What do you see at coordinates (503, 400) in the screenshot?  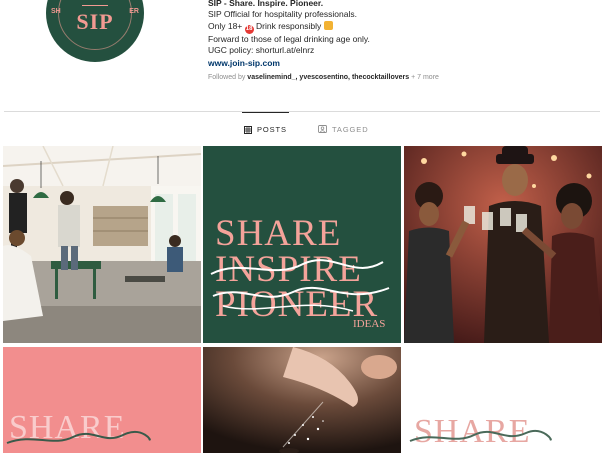 I see `post-white-share: SHARE` at bounding box center [503, 400].